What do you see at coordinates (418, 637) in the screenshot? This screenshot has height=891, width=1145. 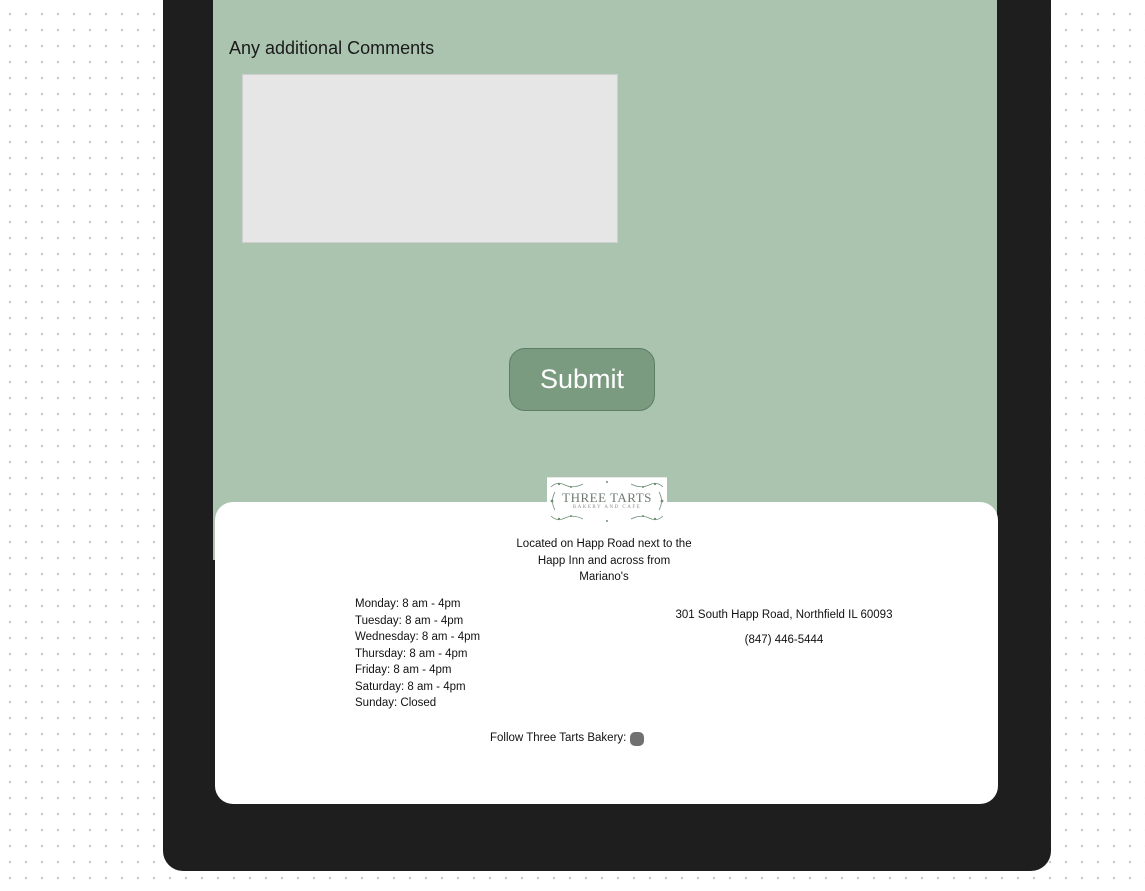 I see `hours-item: Wednesday: 8 am - 4pm` at bounding box center [418, 637].